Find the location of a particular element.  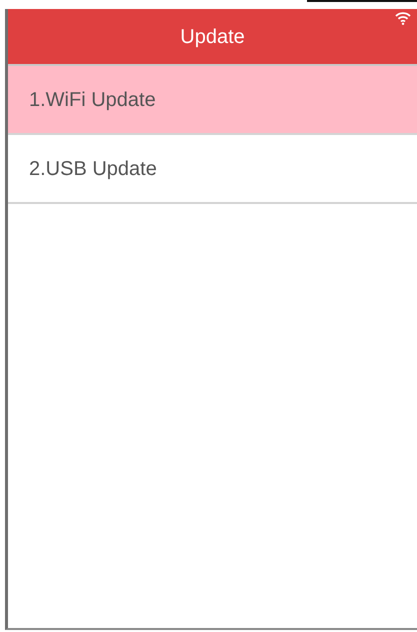

menu-item: 1.WiFi Update is located at coordinates (212, 100).